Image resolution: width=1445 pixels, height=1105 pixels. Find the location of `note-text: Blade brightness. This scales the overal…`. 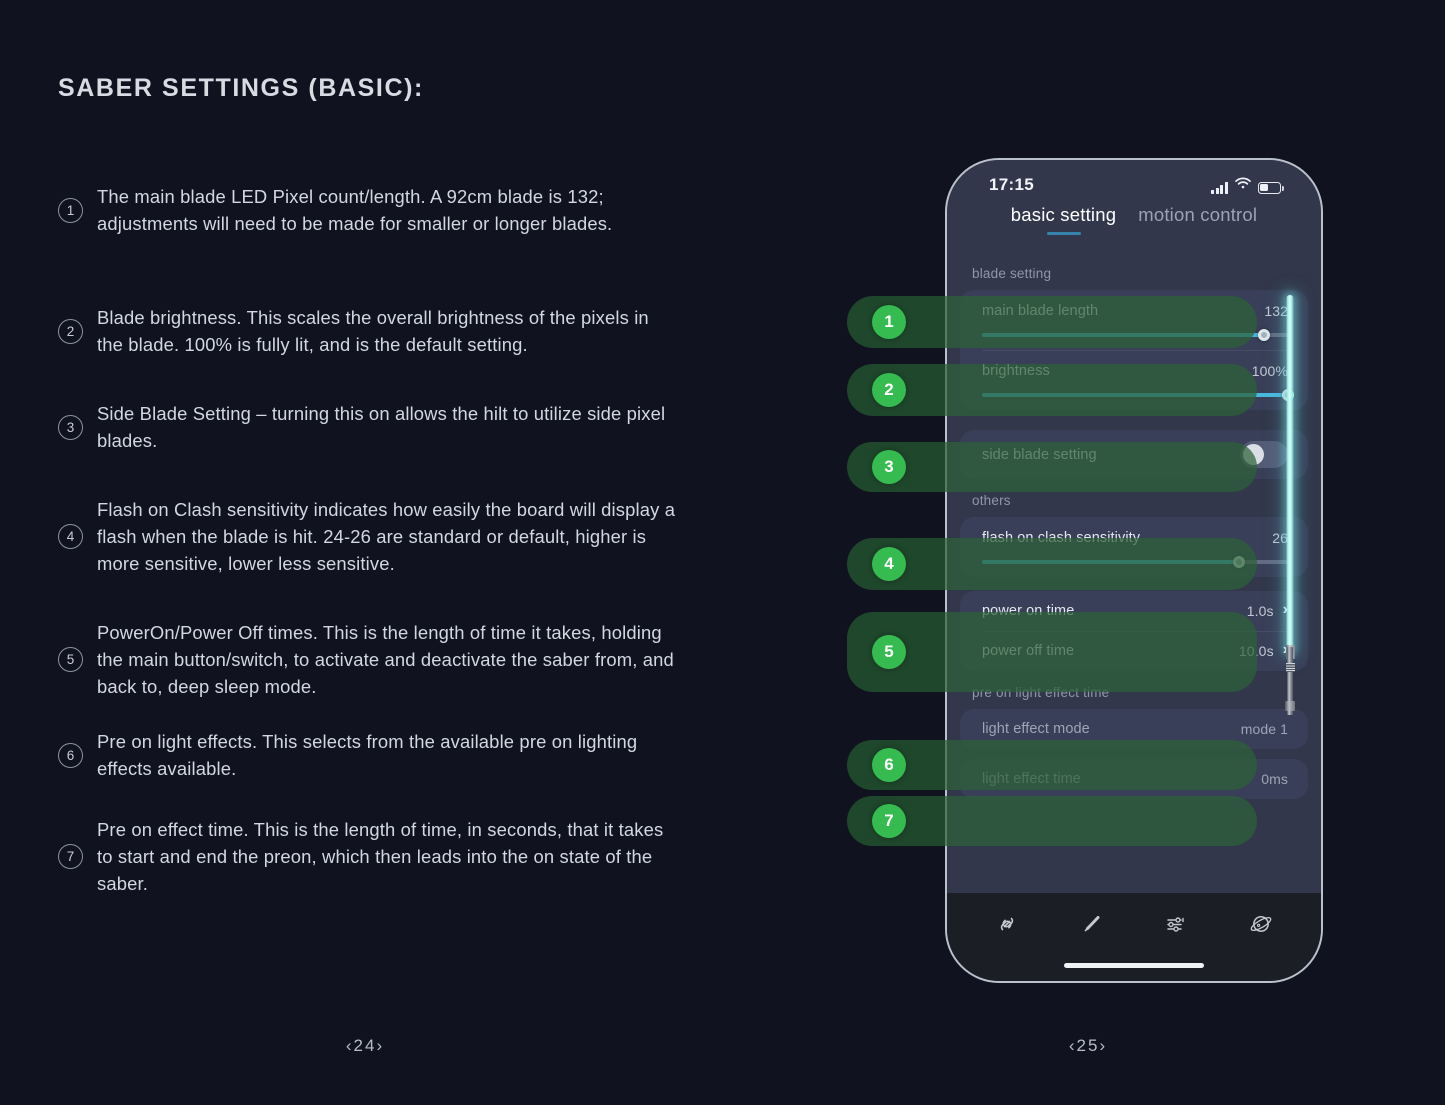

note-text: Blade brightness. This scales the overal… is located at coordinates (373, 331).